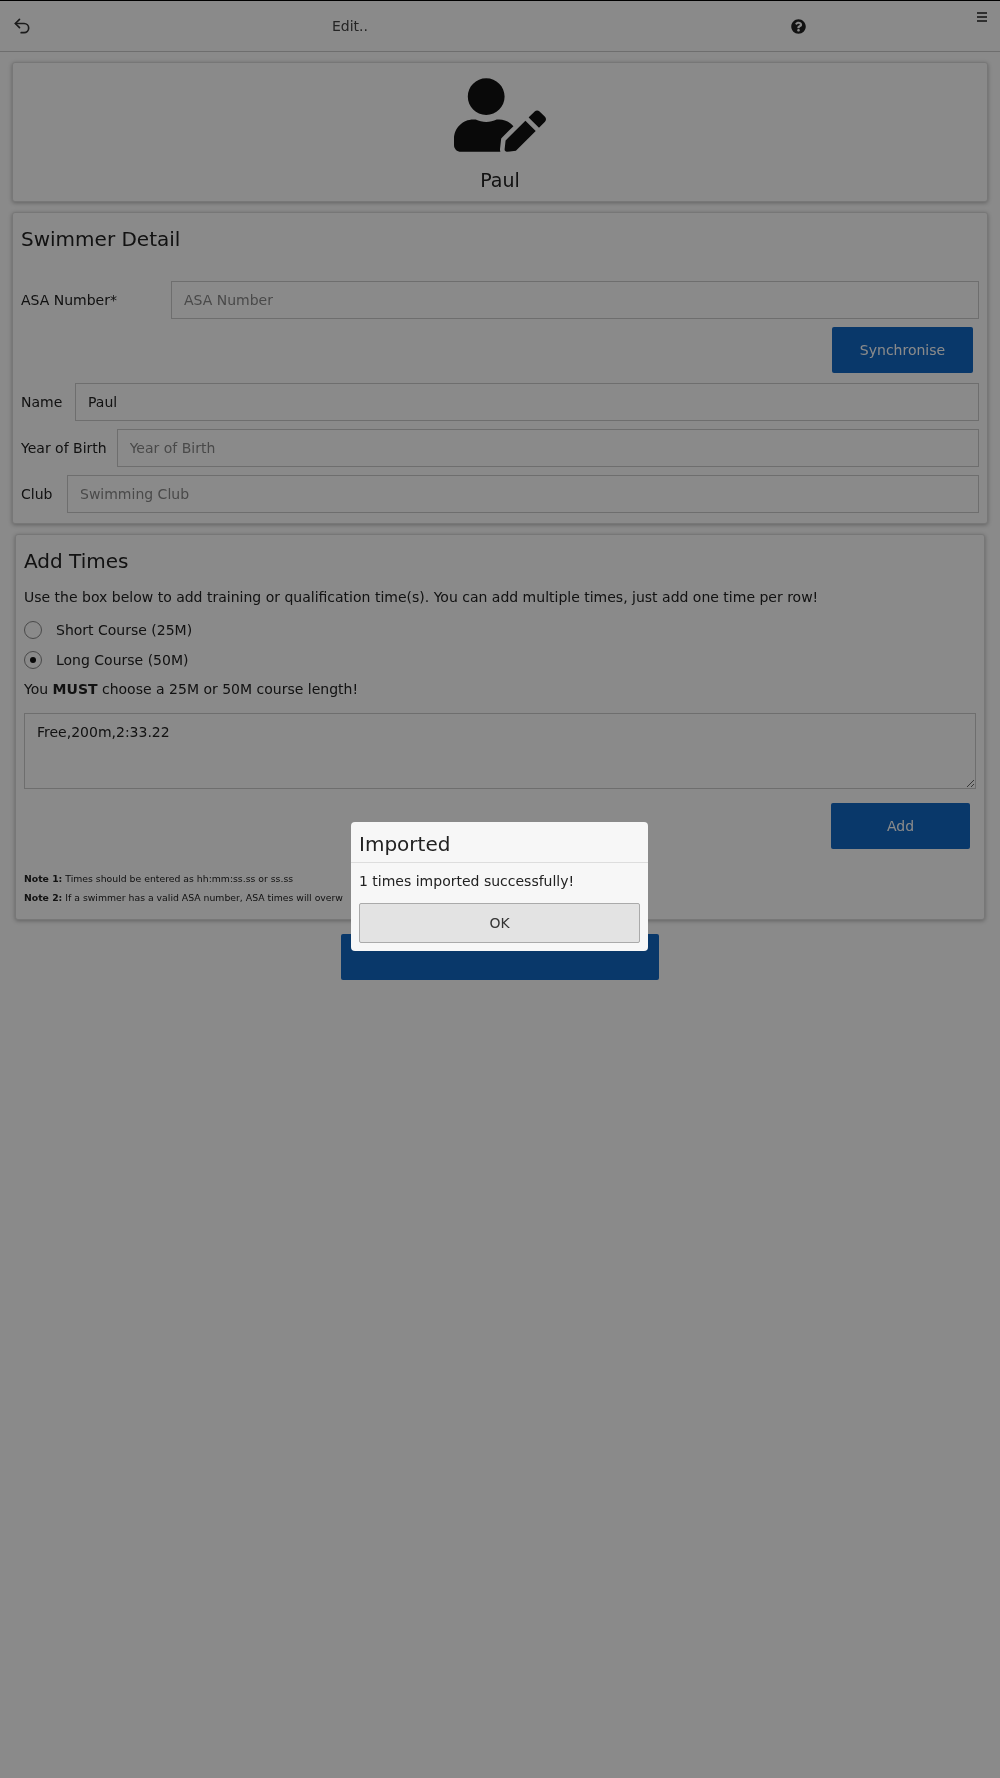 This screenshot has width=1000, height=1778. I want to click on ok-button: OK, so click(499, 923).